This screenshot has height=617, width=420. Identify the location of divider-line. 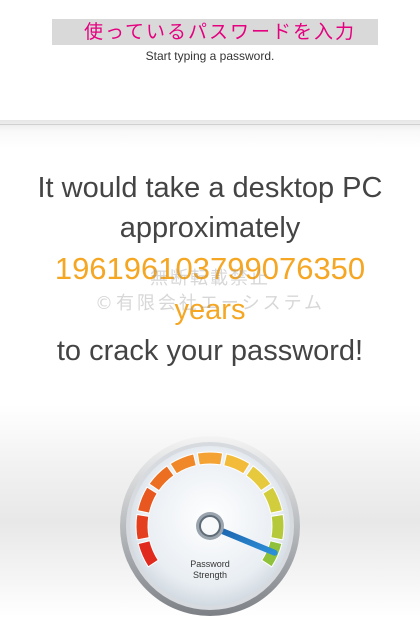
(210, 124).